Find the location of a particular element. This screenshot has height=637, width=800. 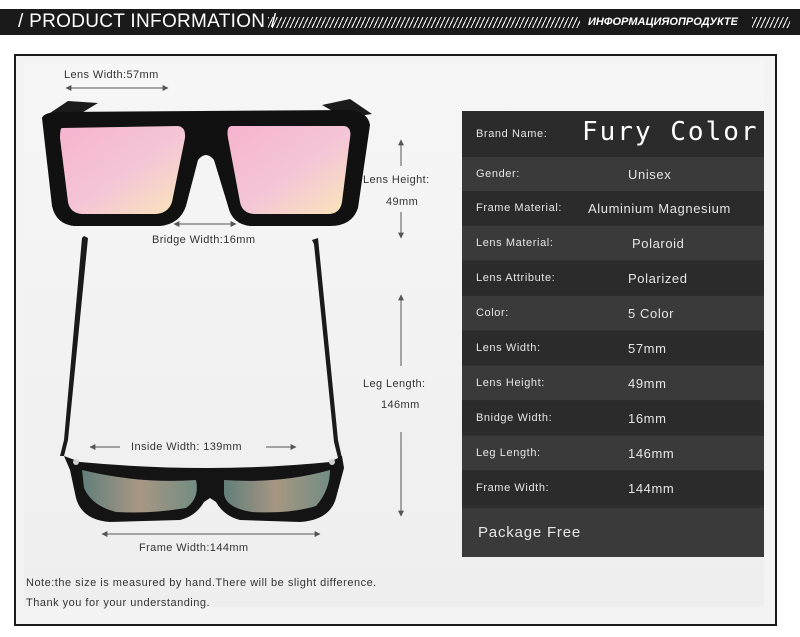

spec-label: Brand Name: is located at coordinates (512, 134).